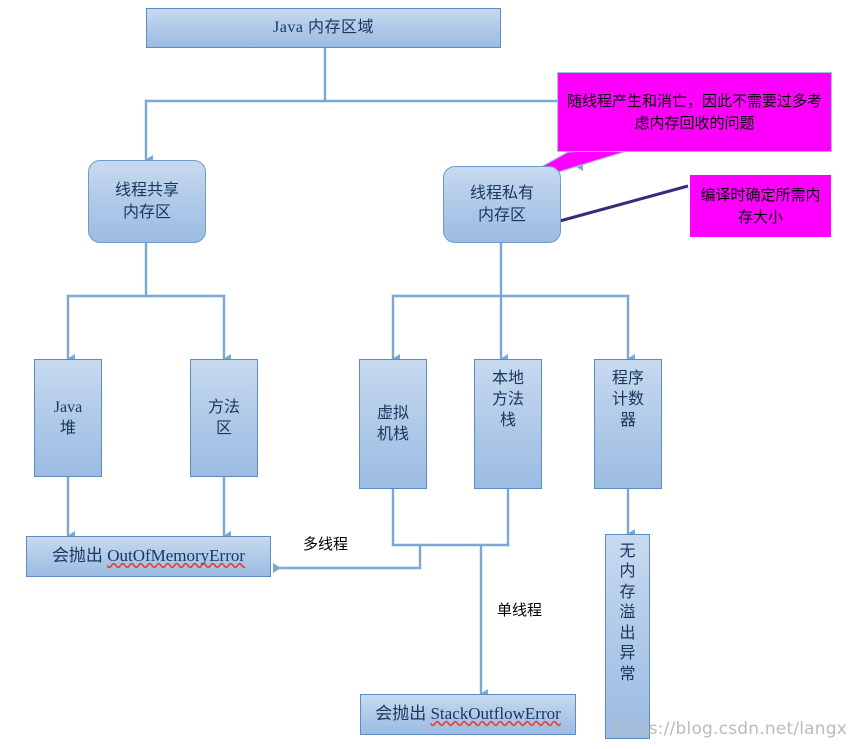 This screenshot has height=749, width=848. I want to click on node-thread-private-memory: 线程私有 内存区, so click(502, 204).